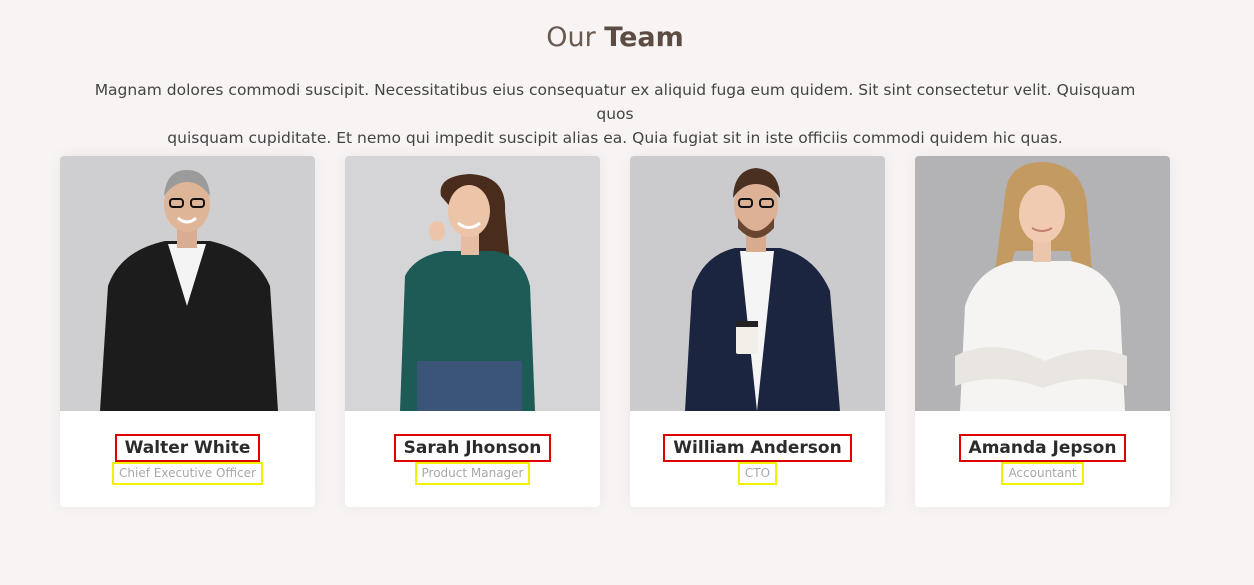 This screenshot has width=1254, height=585. Describe the element at coordinates (757, 473) in the screenshot. I see `member-role: CTO` at that location.